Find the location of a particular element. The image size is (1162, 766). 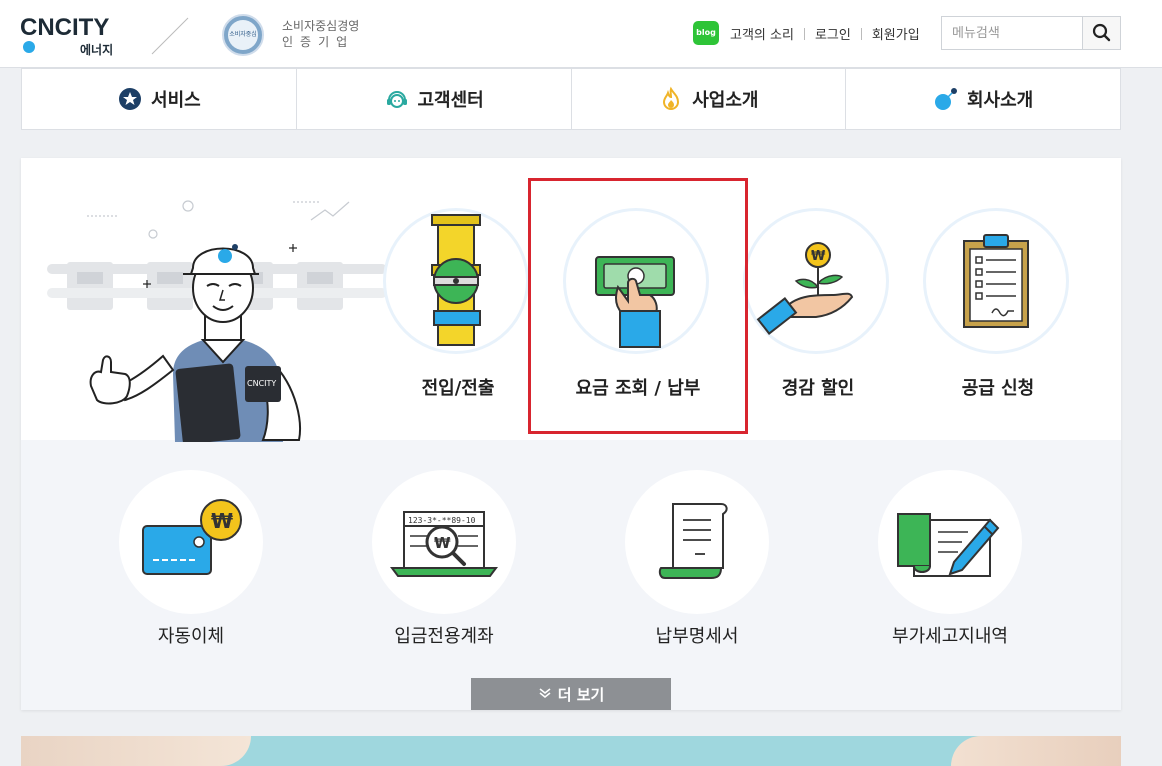

selected-highlight-box is located at coordinates (638, 306).